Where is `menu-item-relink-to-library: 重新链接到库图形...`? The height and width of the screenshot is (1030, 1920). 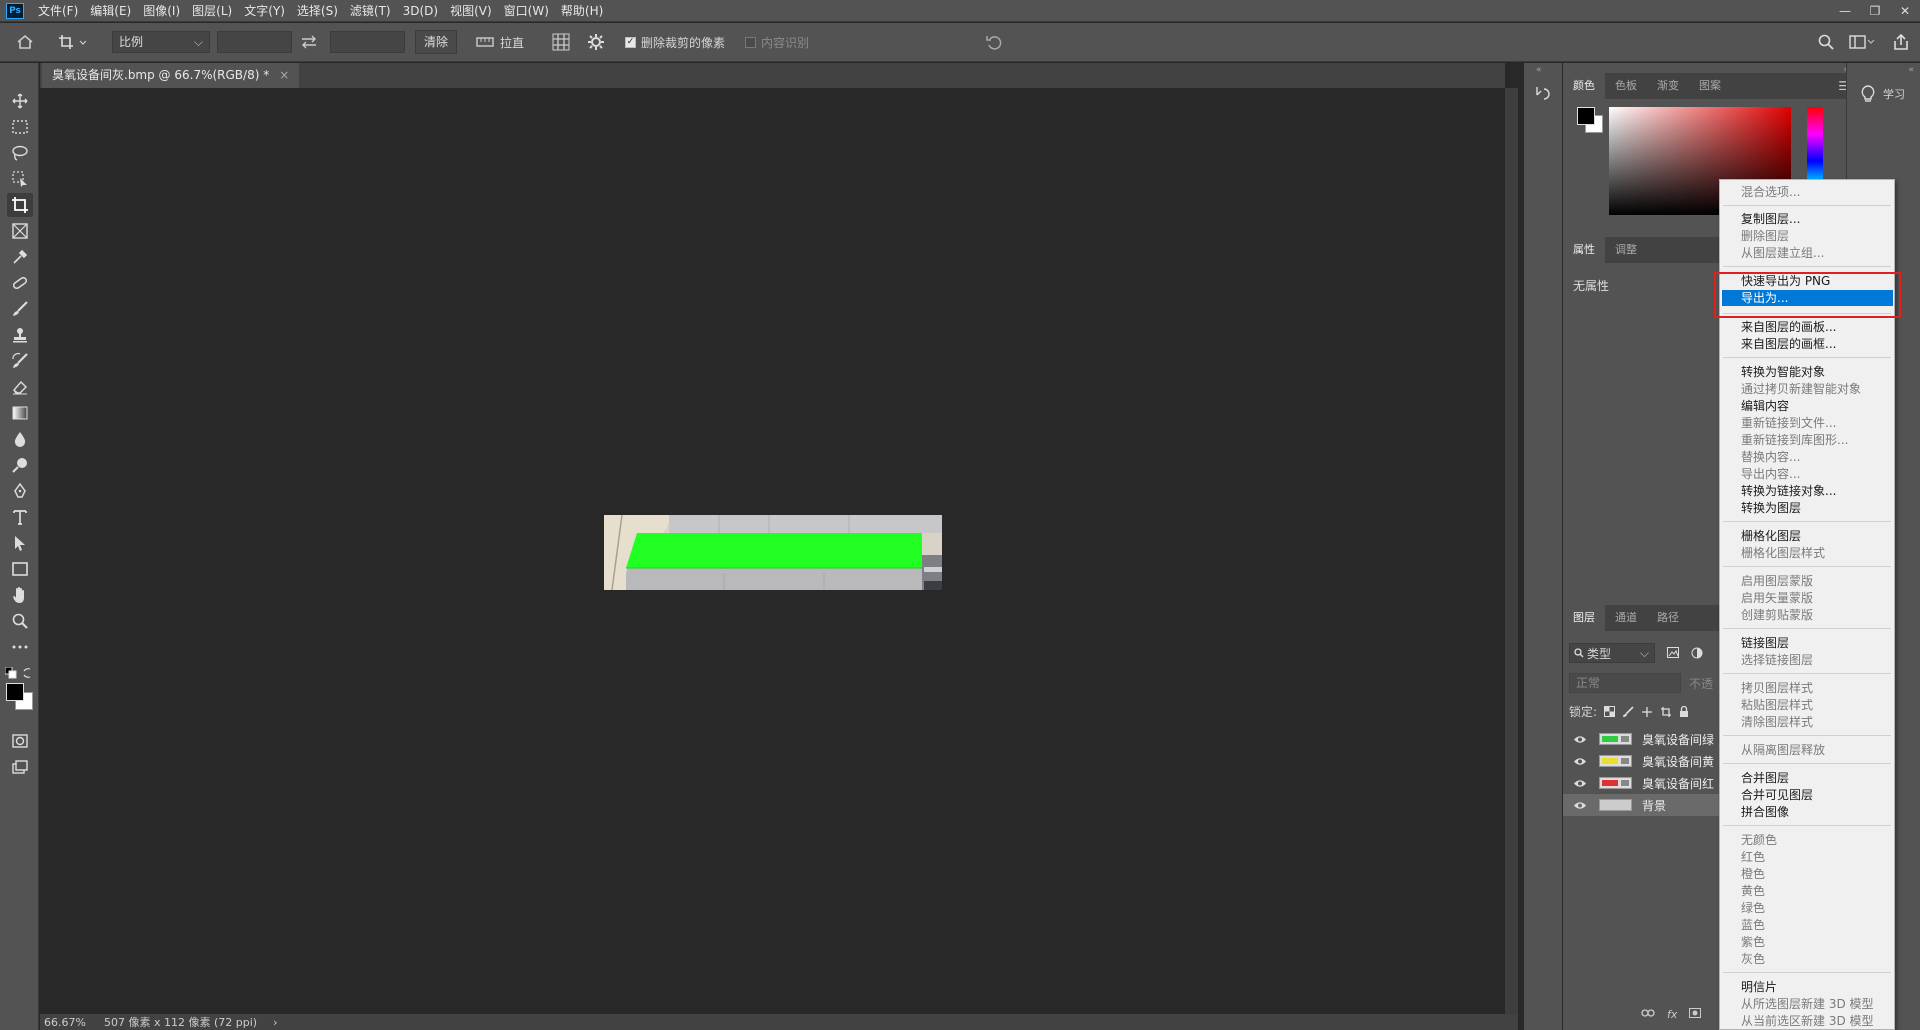 menu-item-relink-to-library: 重新链接到库图形... is located at coordinates (1794, 440).